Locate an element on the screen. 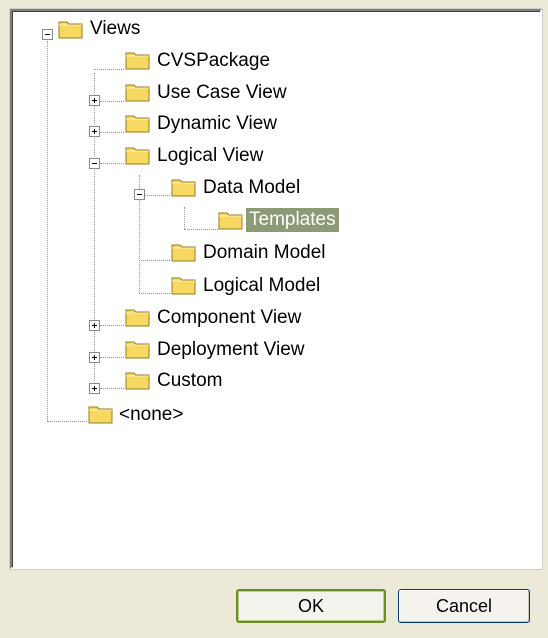 The height and width of the screenshot is (638, 548). tree-node-data-model: Data Model is located at coordinates (251, 188).